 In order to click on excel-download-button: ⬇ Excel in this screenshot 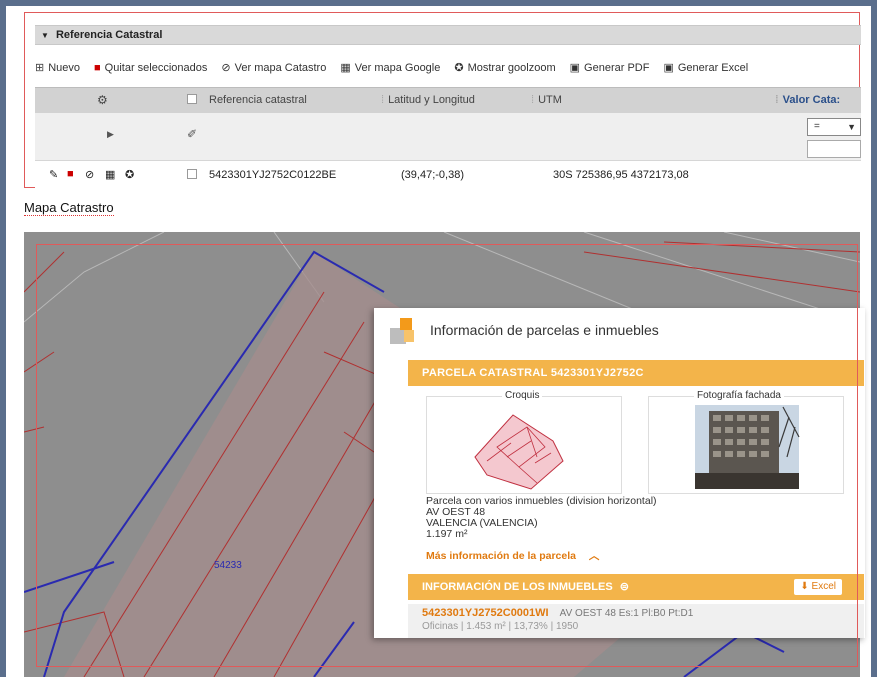, I will do `click(818, 587)`.